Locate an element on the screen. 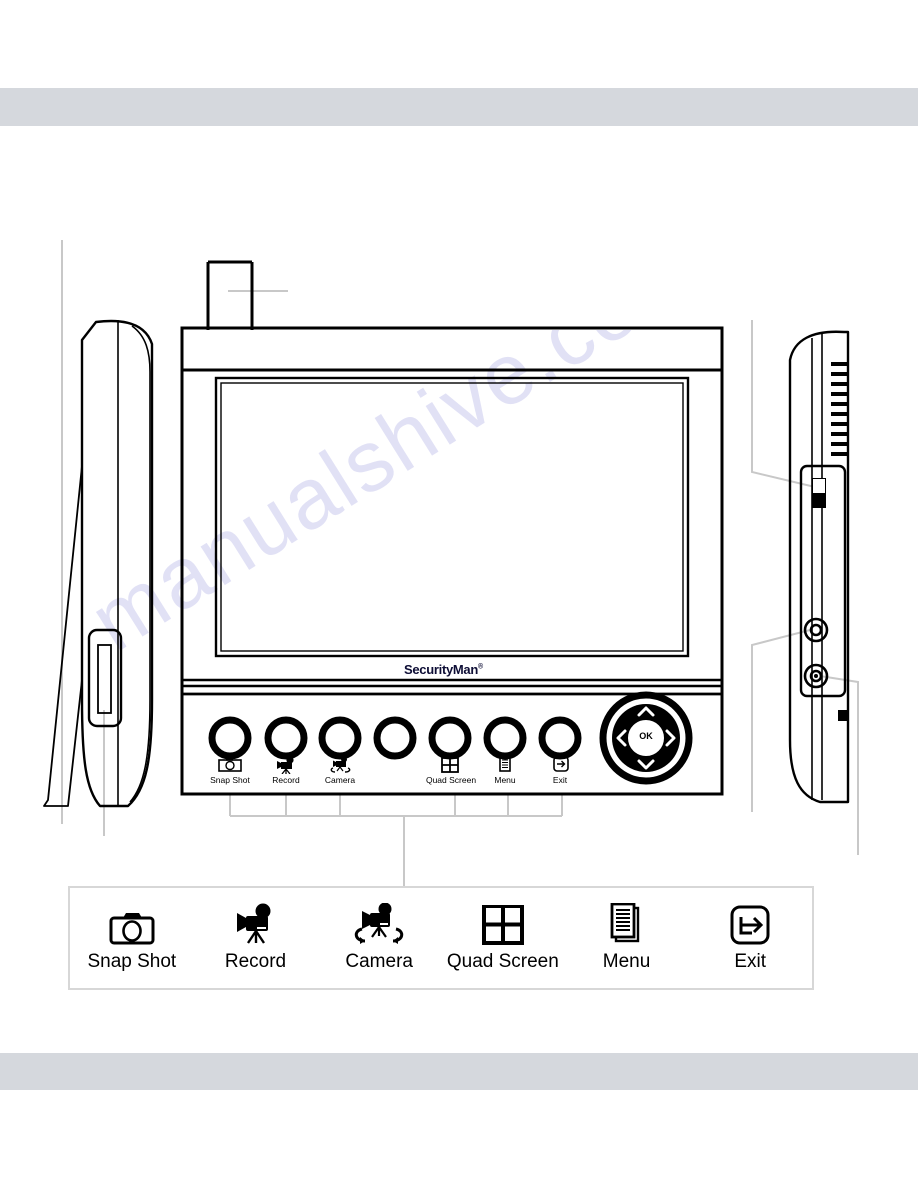 Image resolution: width=918 pixels, height=1188 pixels. front-label-menu: Menu is located at coordinates (505, 780).